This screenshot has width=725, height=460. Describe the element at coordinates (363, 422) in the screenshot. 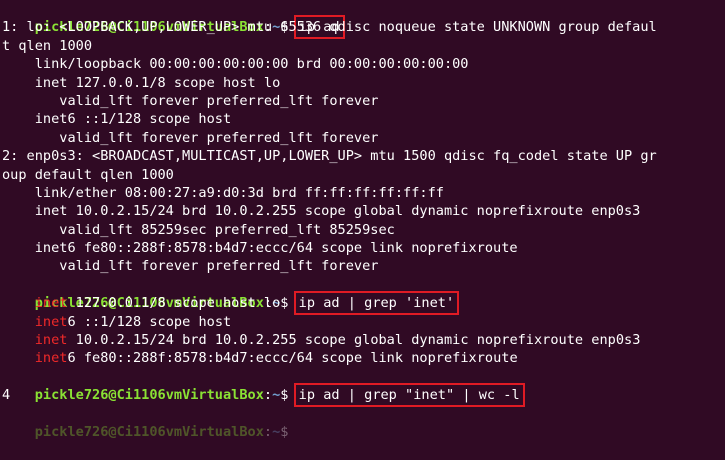

I see `prompt-line-partial: pickle726@Ci1106vmVirtualBox:~$` at that location.